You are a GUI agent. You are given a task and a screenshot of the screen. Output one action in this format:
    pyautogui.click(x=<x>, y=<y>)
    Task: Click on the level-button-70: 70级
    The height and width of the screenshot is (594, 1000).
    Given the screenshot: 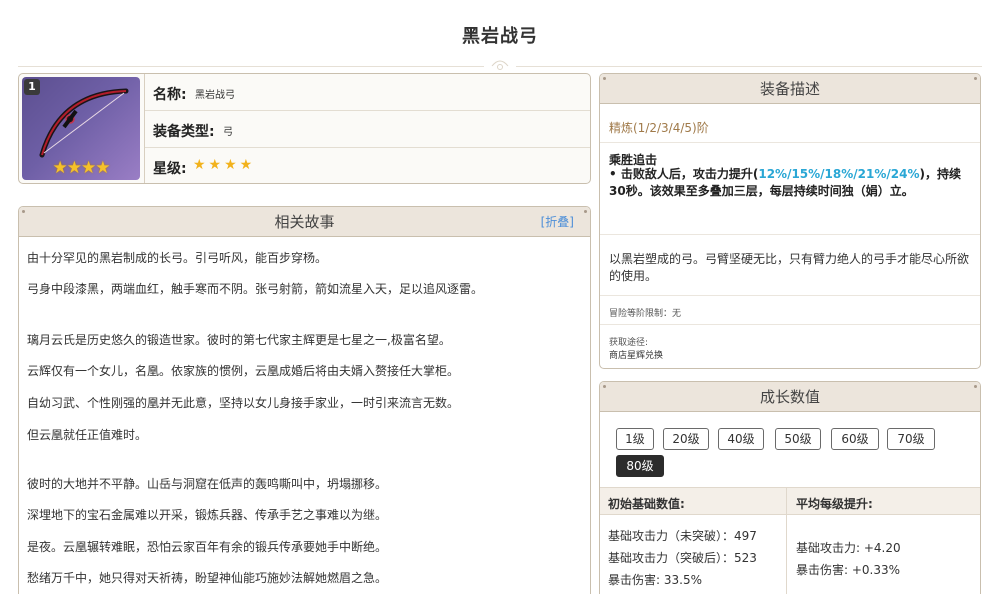 What is the action you would take?
    pyautogui.click(x=911, y=439)
    